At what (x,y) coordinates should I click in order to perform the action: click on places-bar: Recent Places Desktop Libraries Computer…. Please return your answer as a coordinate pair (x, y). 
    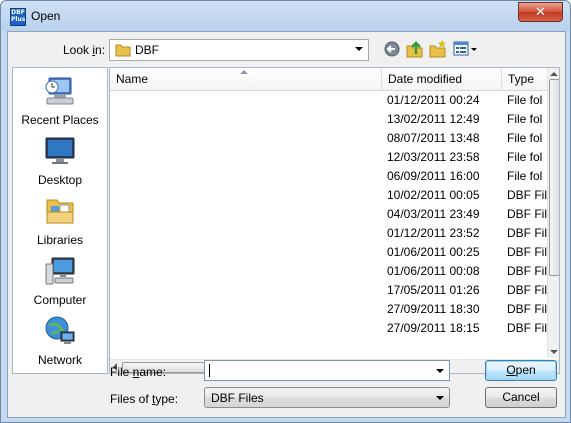
    Looking at the image, I should click on (60, 220).